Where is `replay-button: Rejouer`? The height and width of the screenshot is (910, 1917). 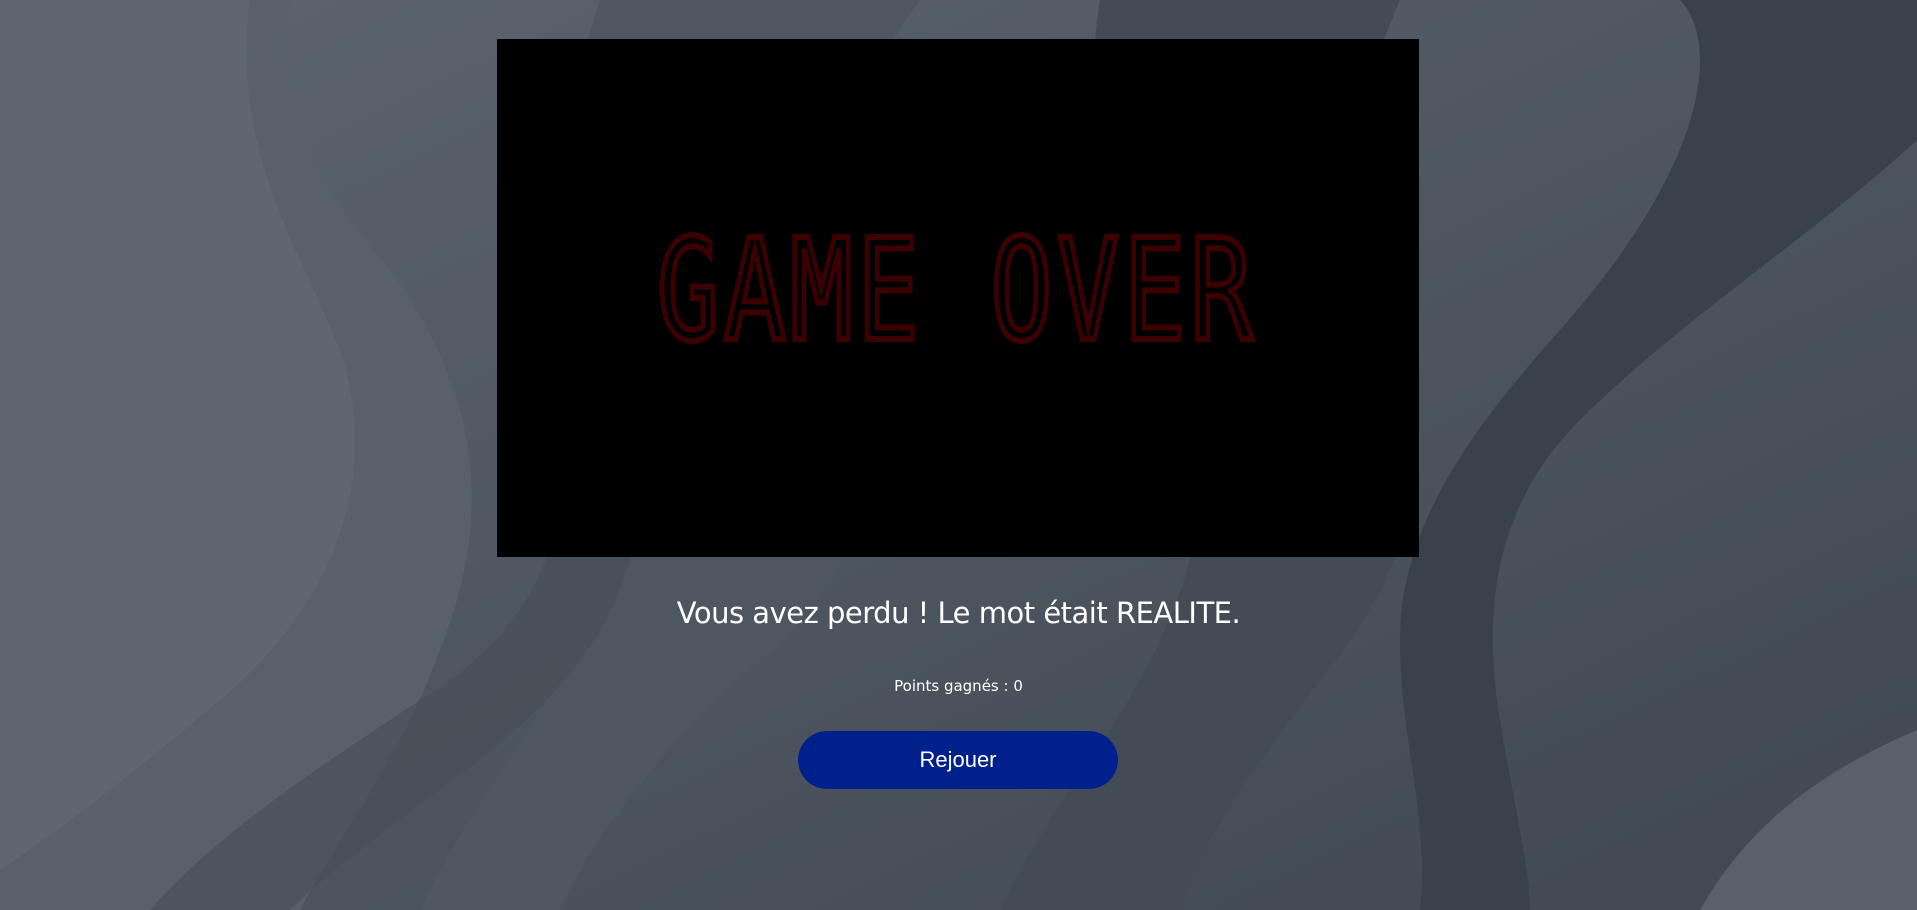 replay-button: Rejouer is located at coordinates (958, 760).